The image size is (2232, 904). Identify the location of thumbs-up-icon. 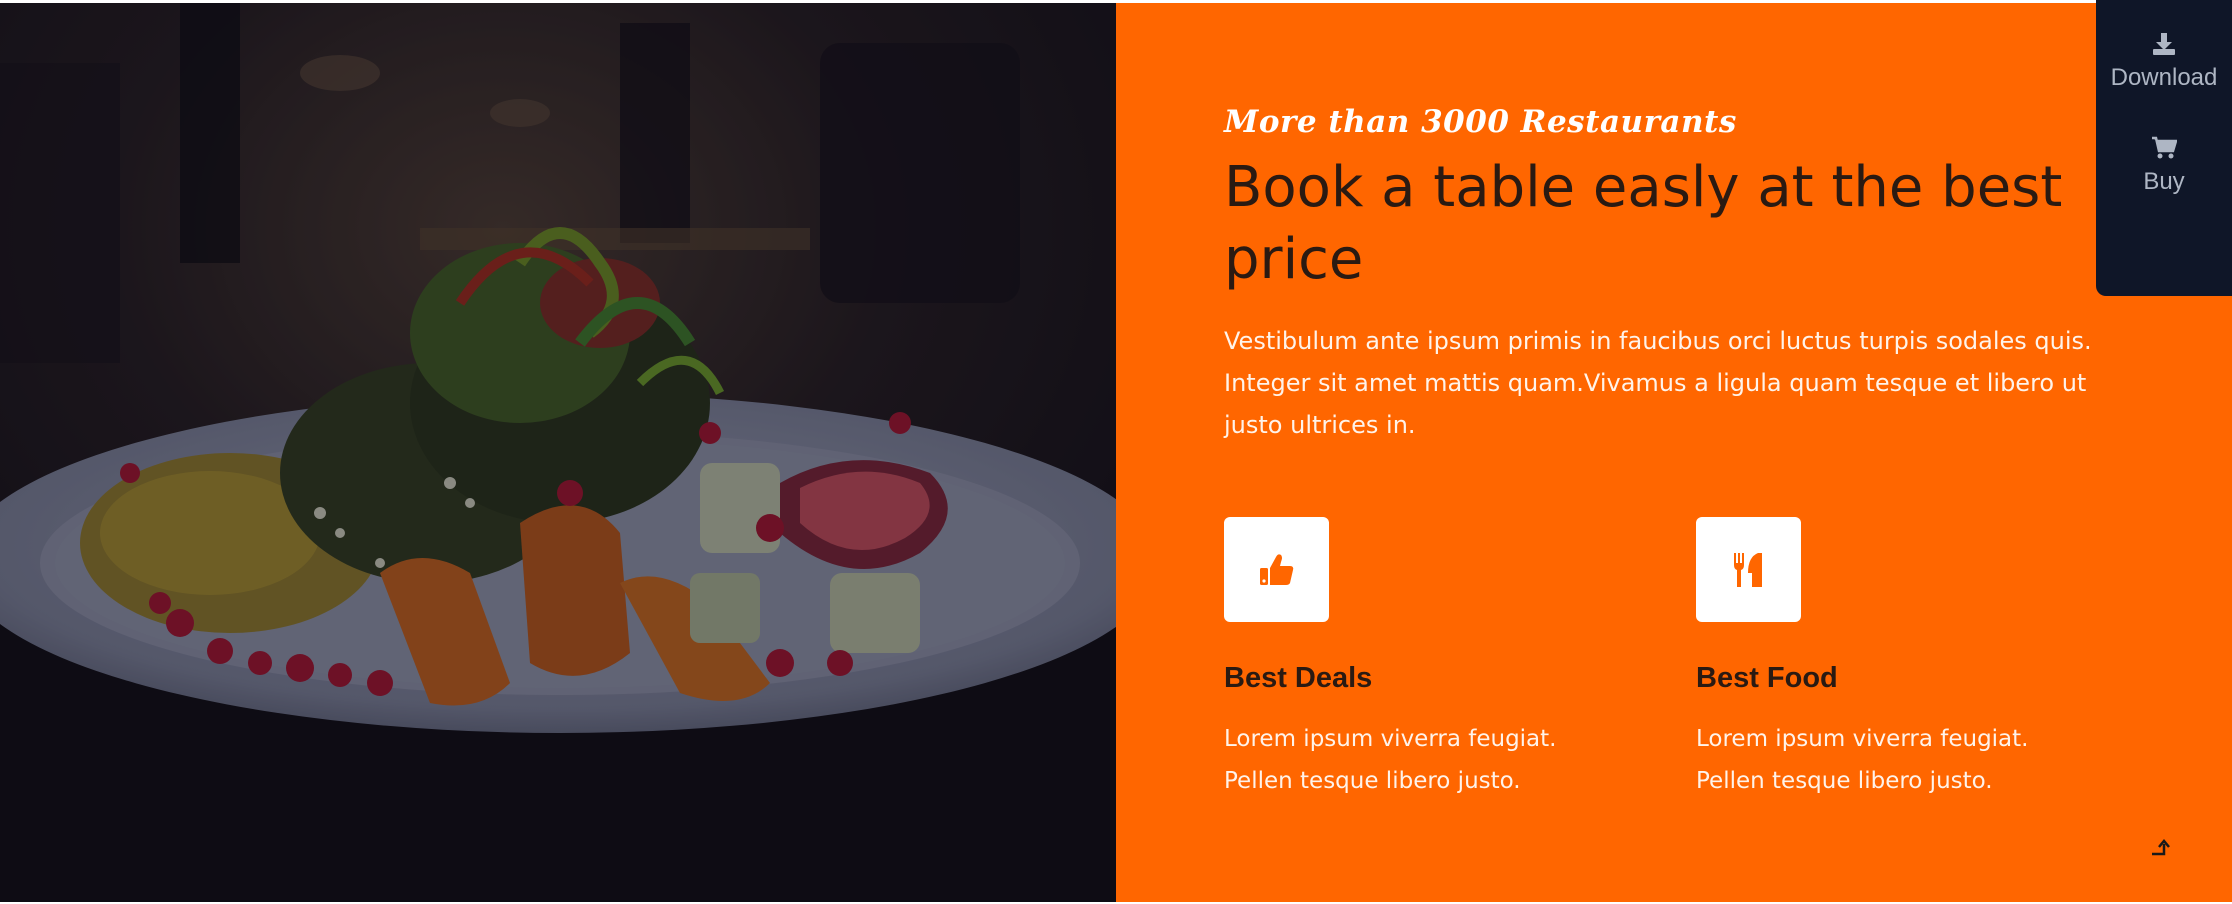
(1276, 569).